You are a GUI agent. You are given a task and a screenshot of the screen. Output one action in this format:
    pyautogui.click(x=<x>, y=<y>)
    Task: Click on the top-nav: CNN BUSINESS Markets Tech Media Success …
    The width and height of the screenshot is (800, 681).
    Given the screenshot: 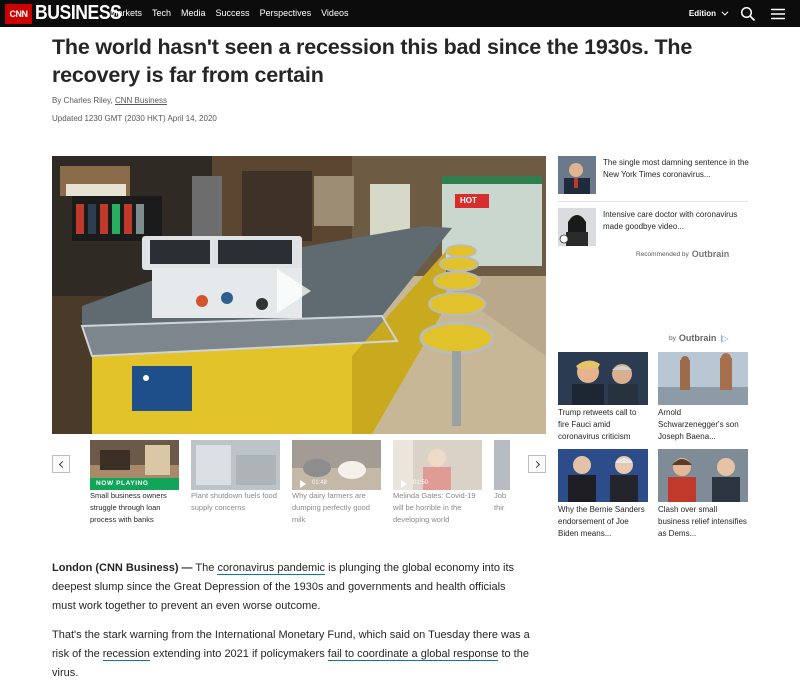 What is the action you would take?
    pyautogui.click(x=400, y=13)
    